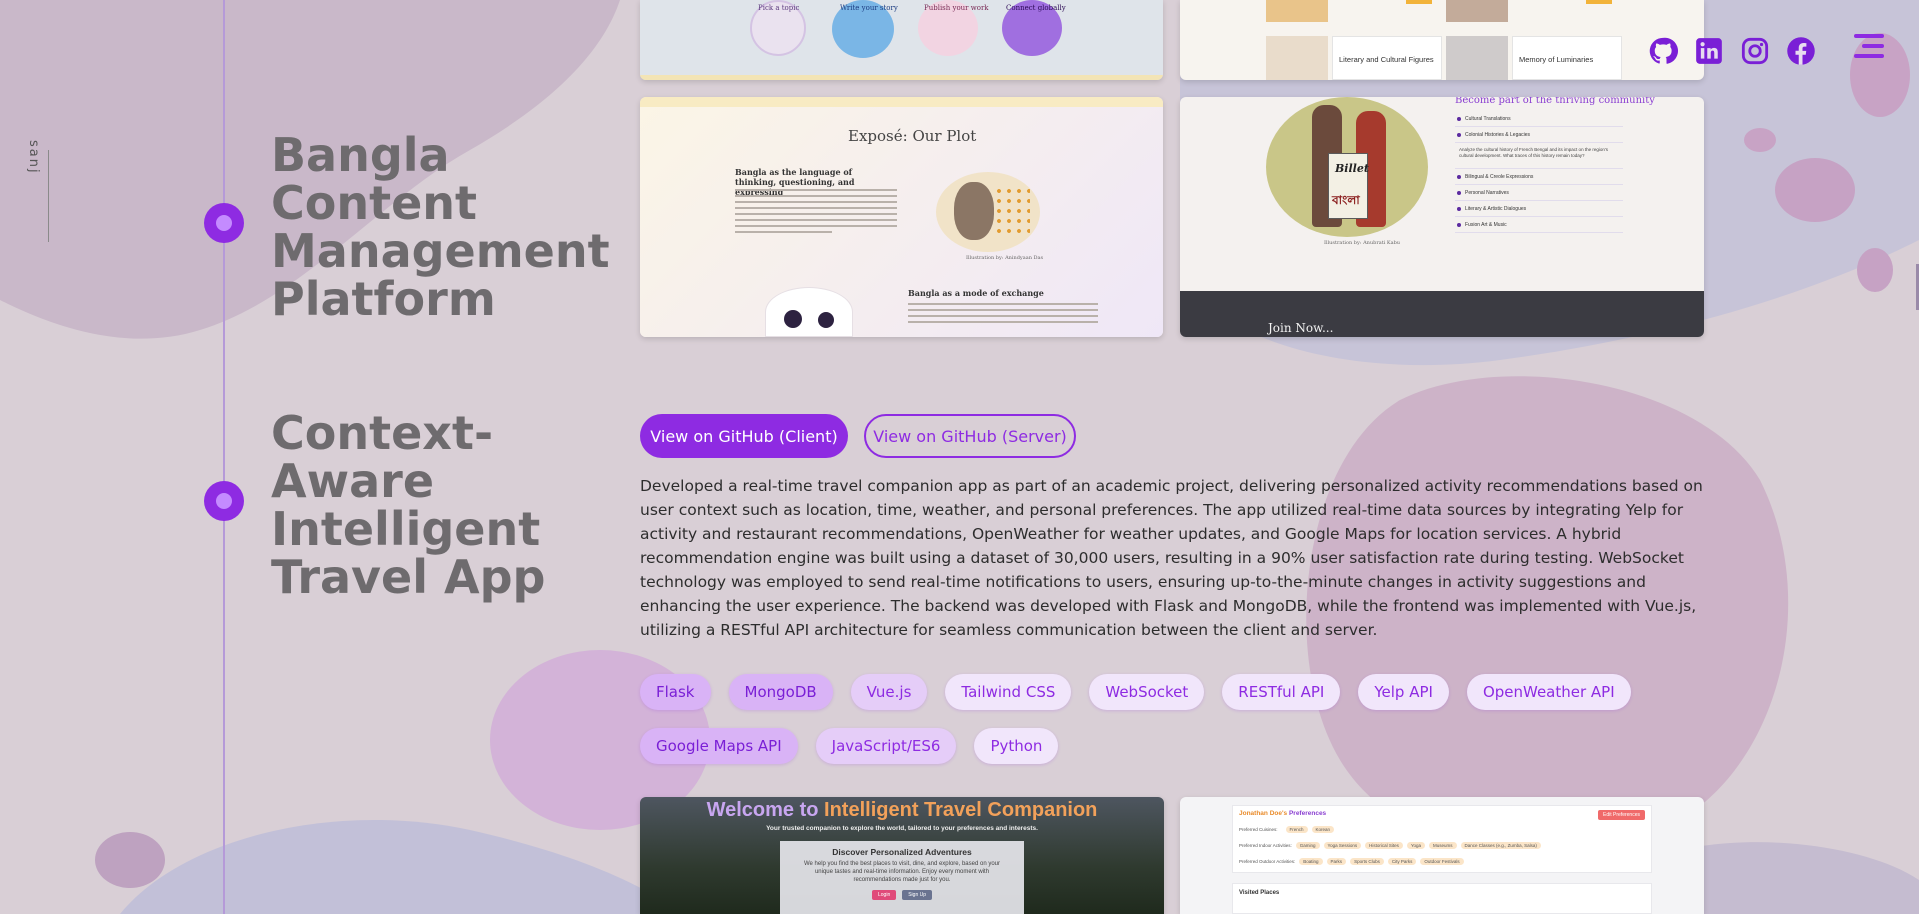 This screenshot has width=1919, height=914. Describe the element at coordinates (1296, 829) in the screenshot. I see `pref-chip: French` at that location.